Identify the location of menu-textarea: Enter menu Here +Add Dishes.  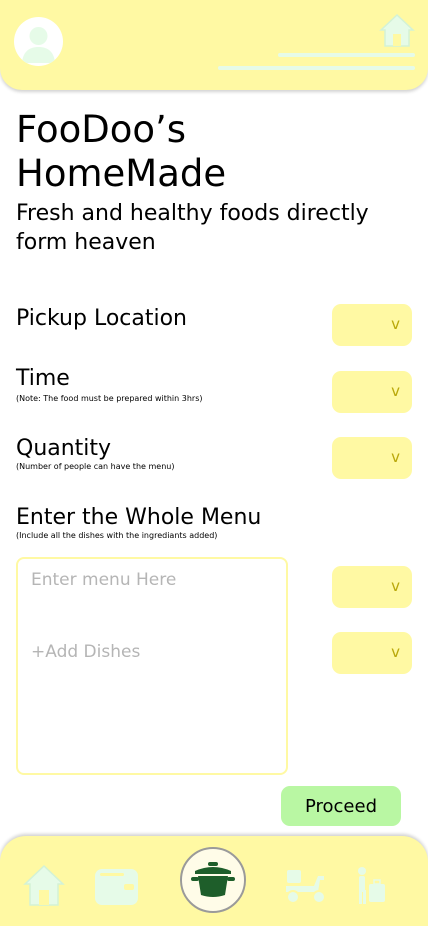
(152, 666).